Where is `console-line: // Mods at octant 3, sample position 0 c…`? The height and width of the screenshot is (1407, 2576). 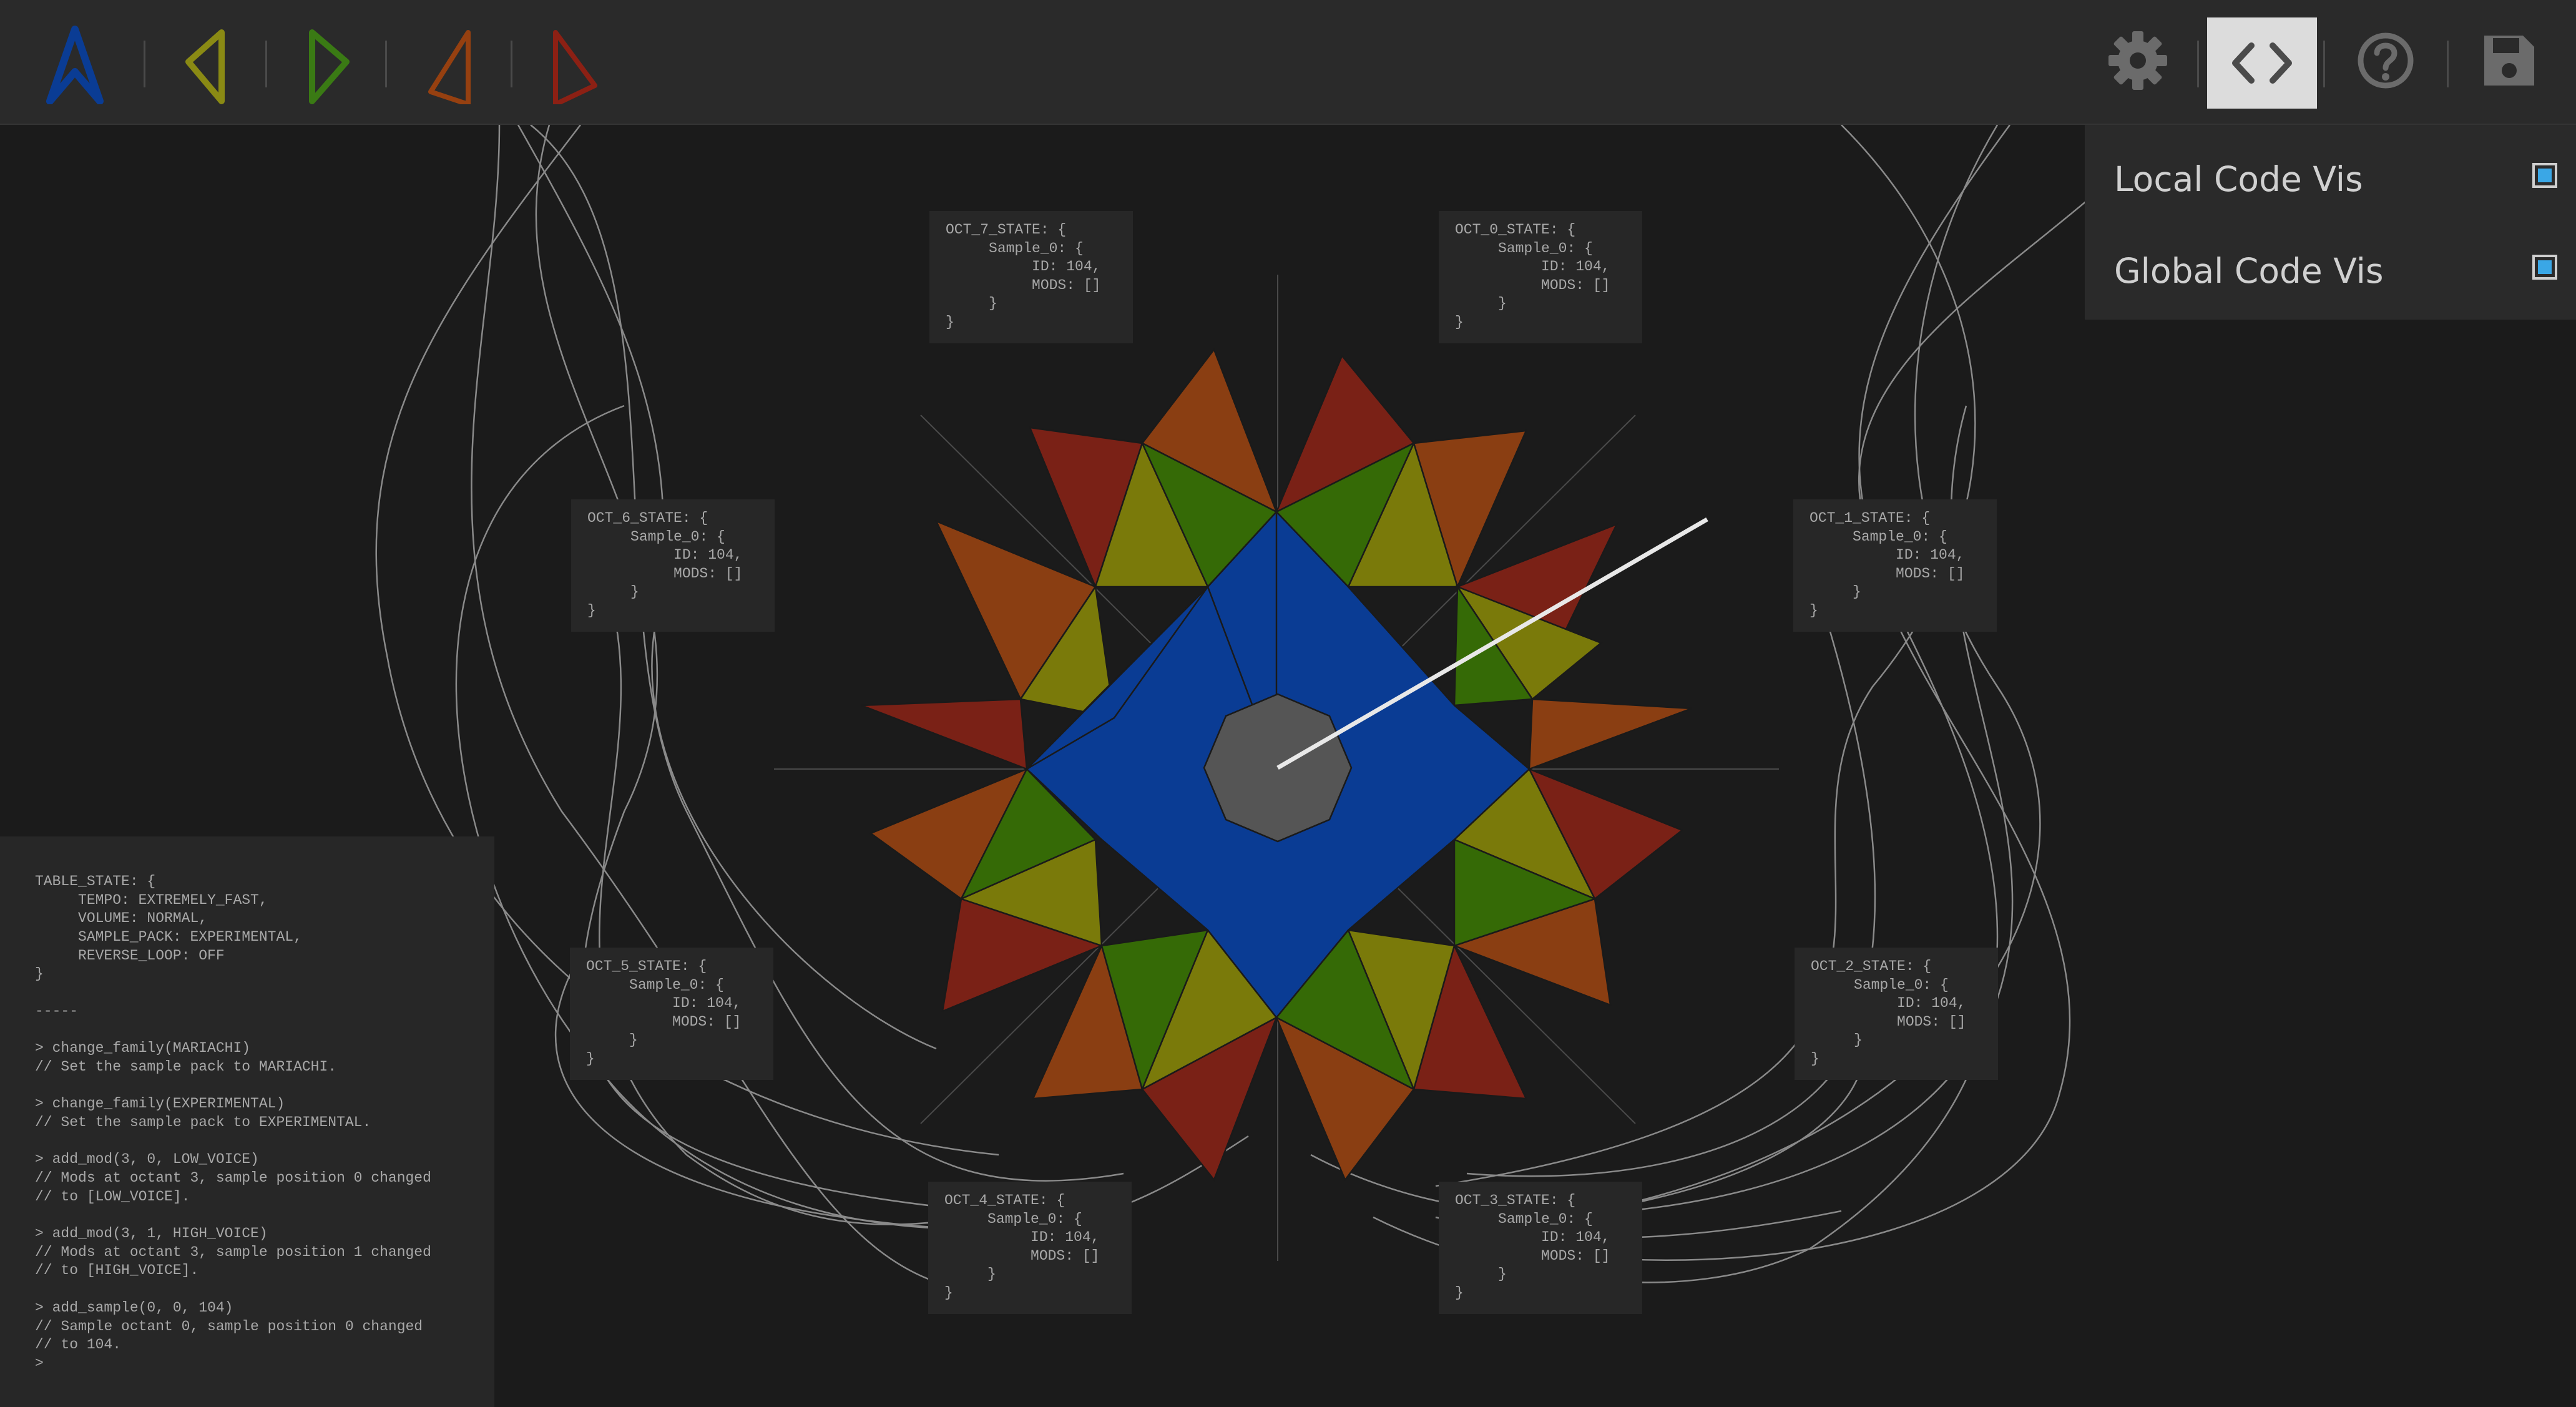 console-line: // Mods at octant 3, sample position 0 c… is located at coordinates (233, 1178).